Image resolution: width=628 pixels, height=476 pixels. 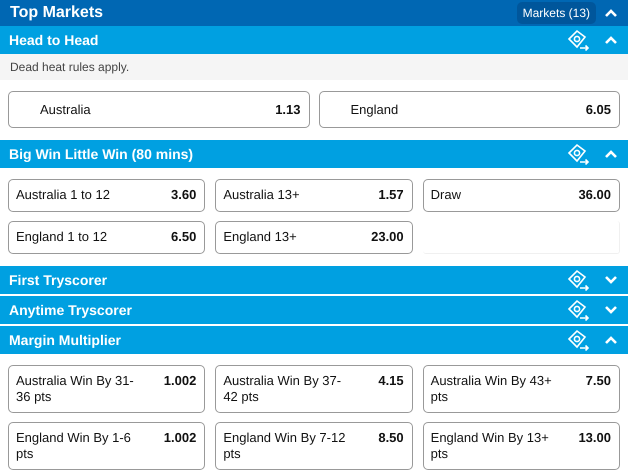 What do you see at coordinates (314, 195) in the screenshot?
I see `odds-button: Australia 13+ 1.57` at bounding box center [314, 195].